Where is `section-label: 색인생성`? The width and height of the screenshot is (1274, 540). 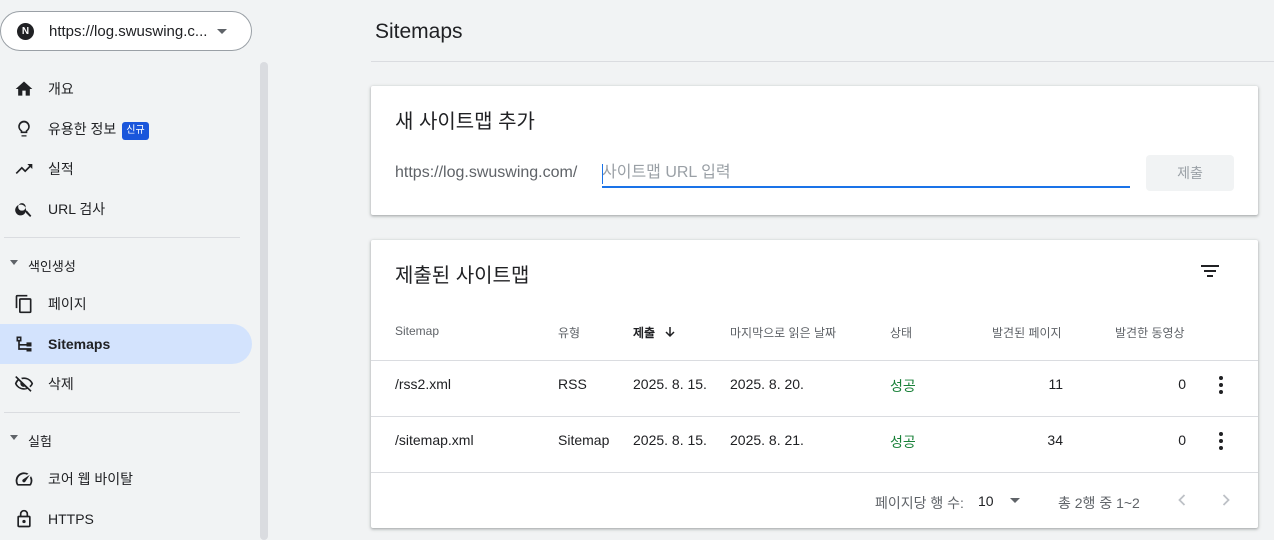 section-label: 색인생성 is located at coordinates (52, 266).